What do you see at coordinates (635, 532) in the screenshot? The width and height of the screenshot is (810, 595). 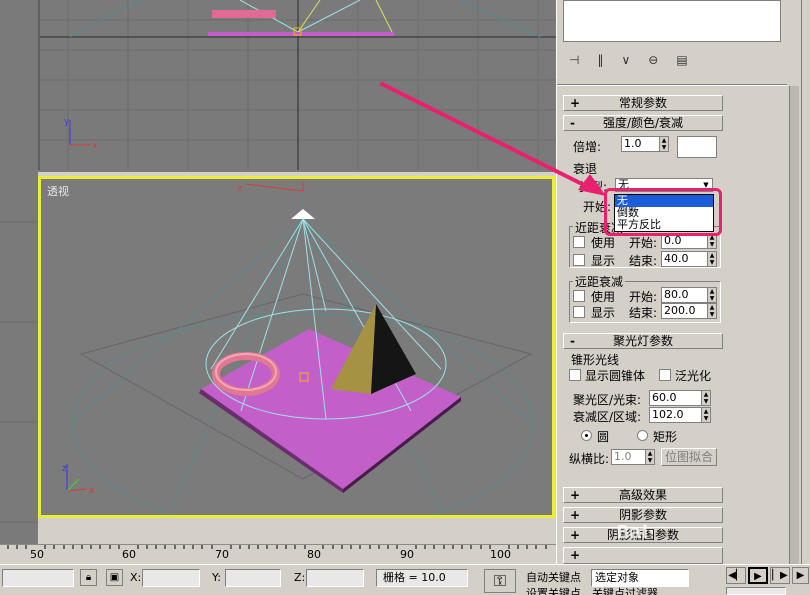 I see `watermark-logo: Bai∙` at bounding box center [635, 532].